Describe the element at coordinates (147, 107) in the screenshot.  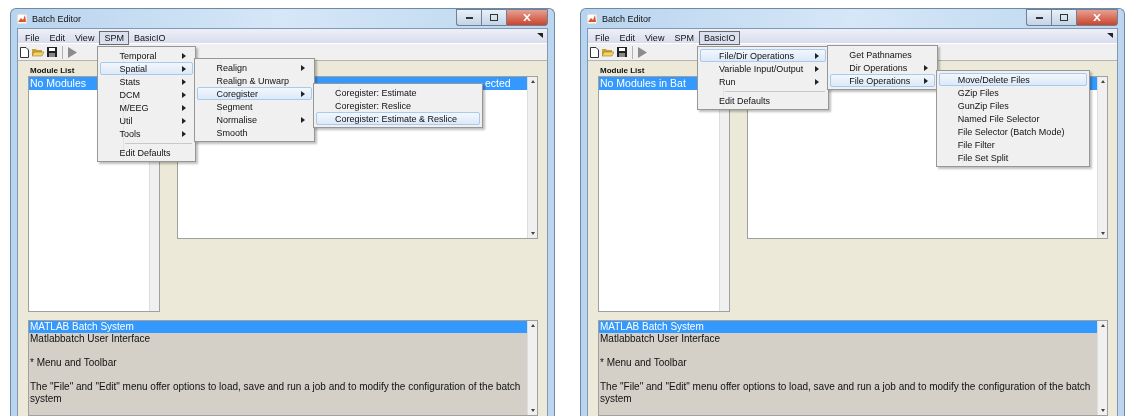
I see `menu-item: M/EEG` at that location.